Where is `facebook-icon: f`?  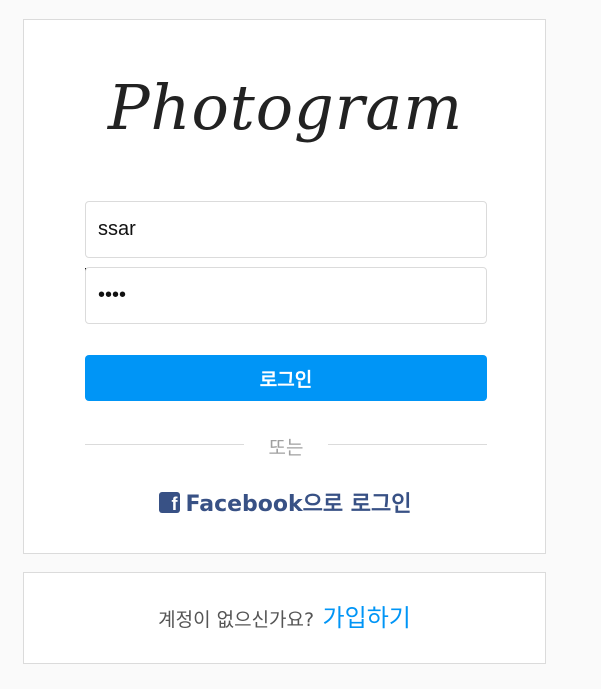
facebook-icon: f is located at coordinates (170, 502).